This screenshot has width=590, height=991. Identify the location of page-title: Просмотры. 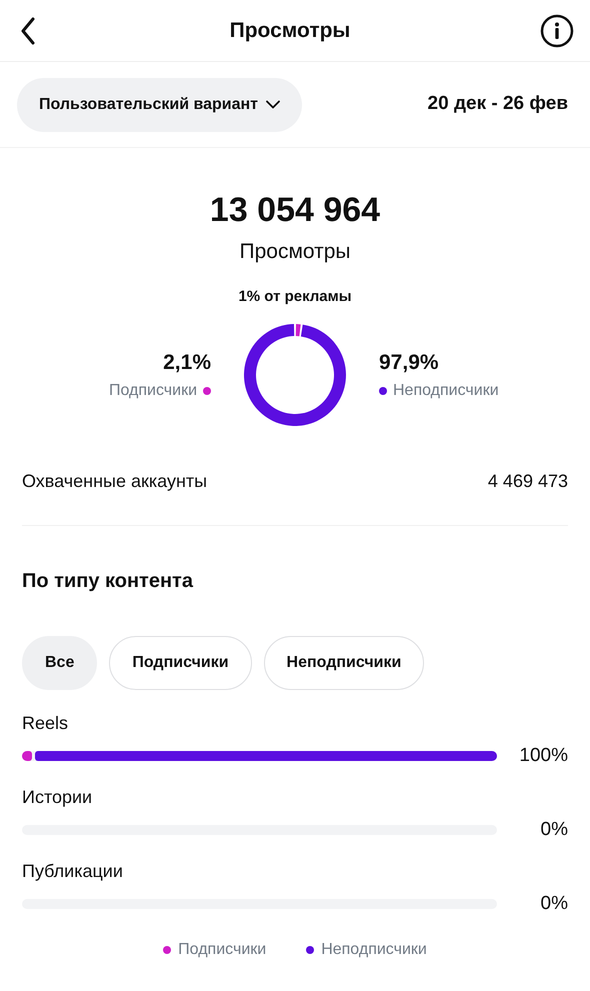
(290, 31).